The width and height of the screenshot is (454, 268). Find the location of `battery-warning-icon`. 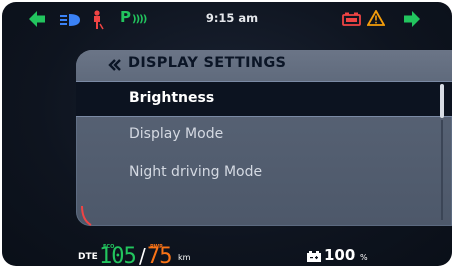

battery-warning-icon is located at coordinates (351, 19).